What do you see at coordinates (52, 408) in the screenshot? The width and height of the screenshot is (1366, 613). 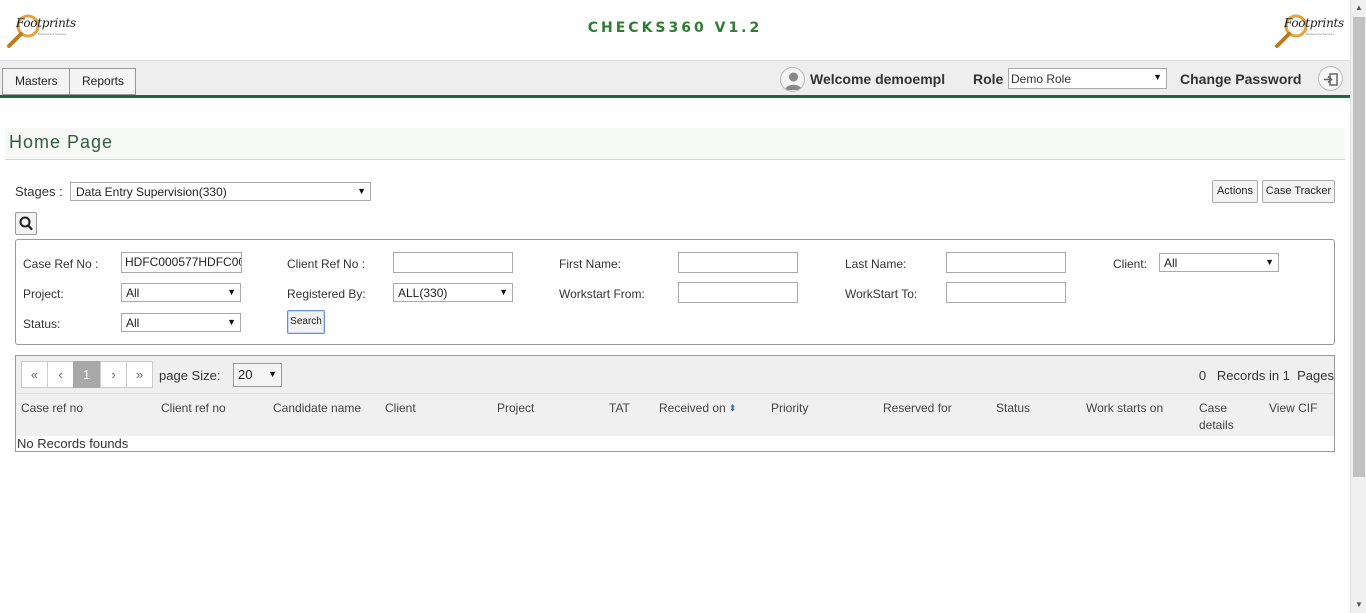 I see `col-case-ref: Case ref no` at bounding box center [52, 408].